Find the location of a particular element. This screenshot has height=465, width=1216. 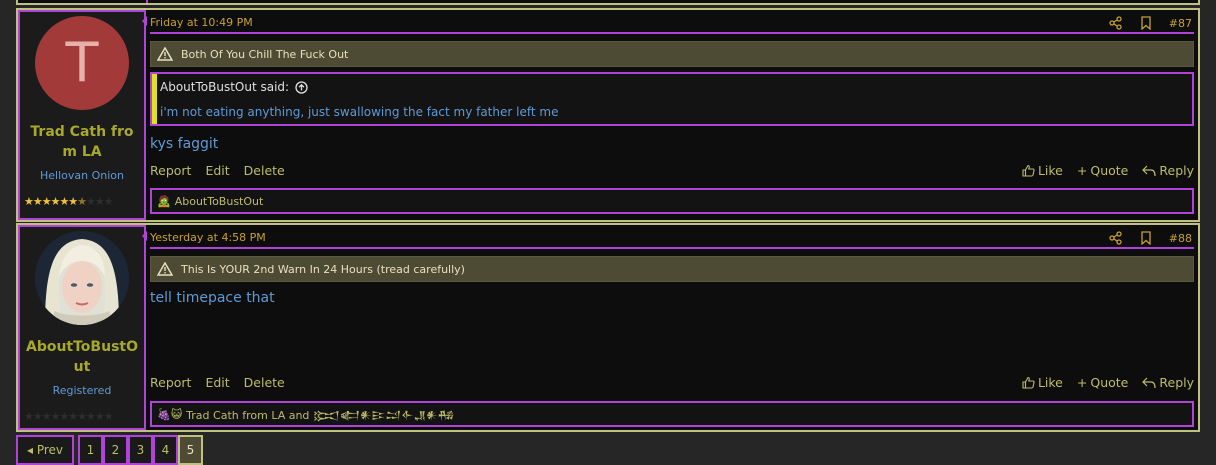

avatar is located at coordinates (82, 278).